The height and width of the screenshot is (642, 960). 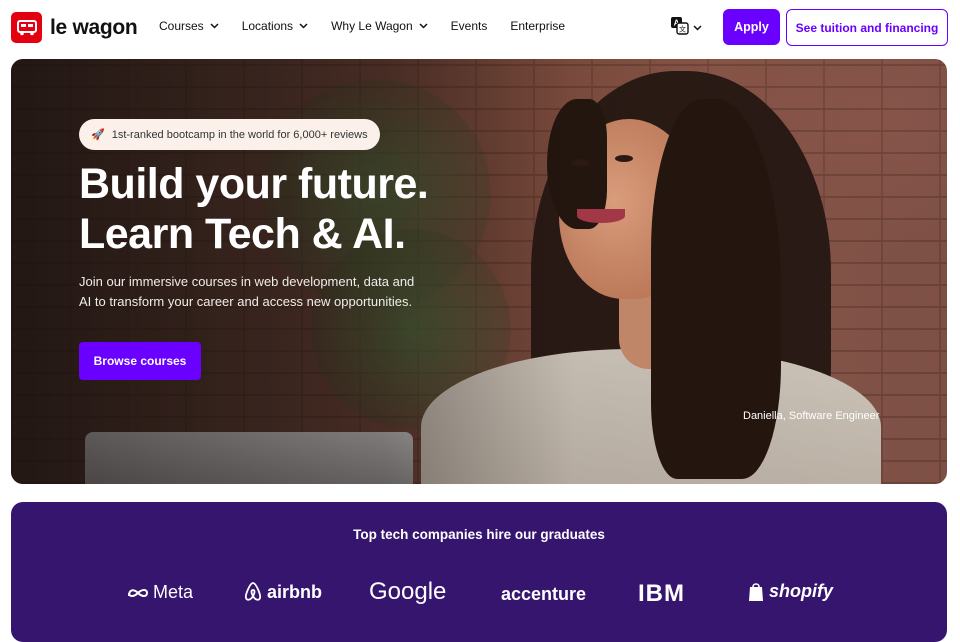 What do you see at coordinates (756, 592) in the screenshot?
I see `shopify-bag-icon` at bounding box center [756, 592].